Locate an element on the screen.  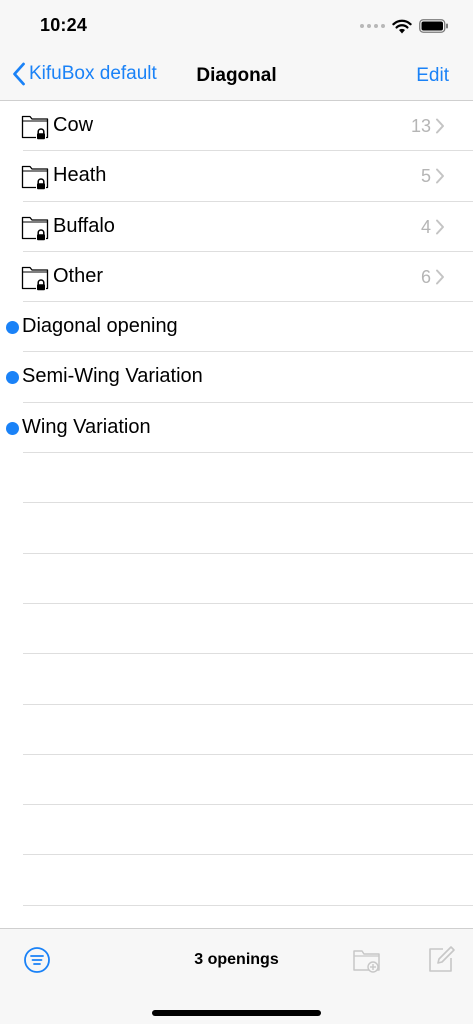
opening-name: Semi-Wing Variation is located at coordinates (112, 376).